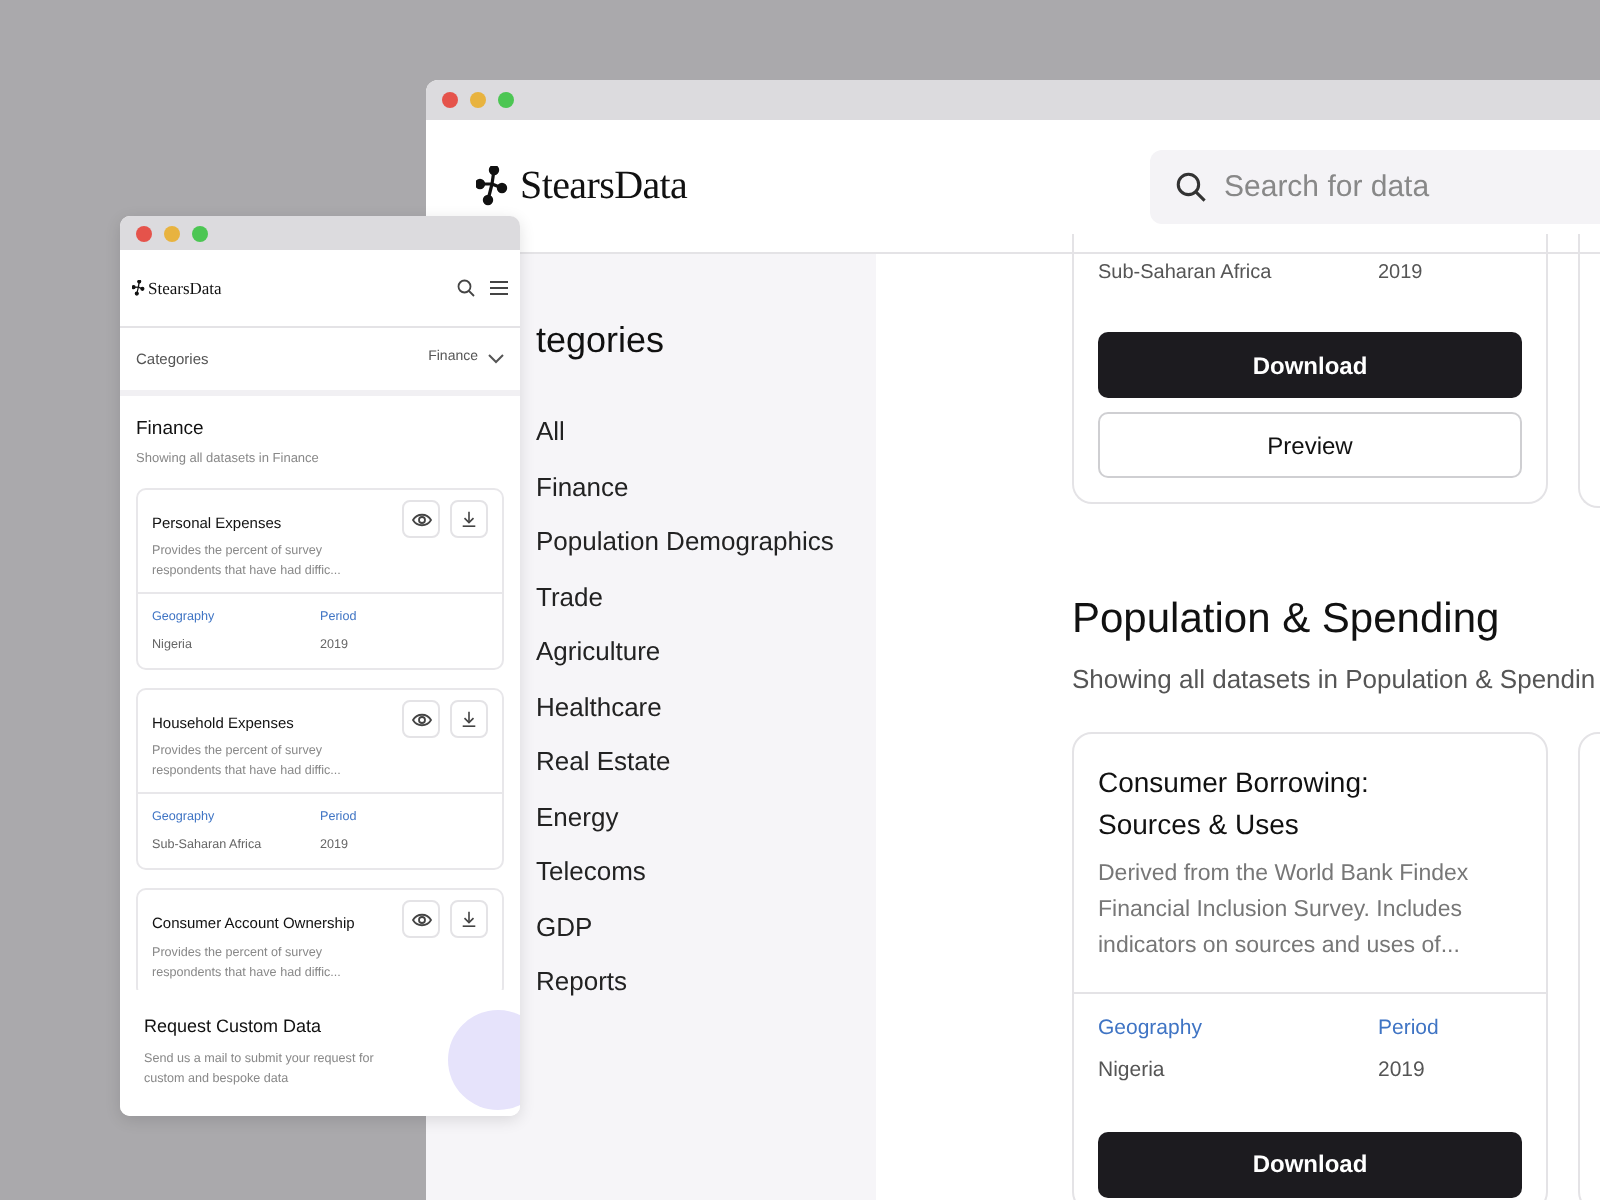  What do you see at coordinates (601, 341) in the screenshot?
I see `sidebar-title: tegories` at bounding box center [601, 341].